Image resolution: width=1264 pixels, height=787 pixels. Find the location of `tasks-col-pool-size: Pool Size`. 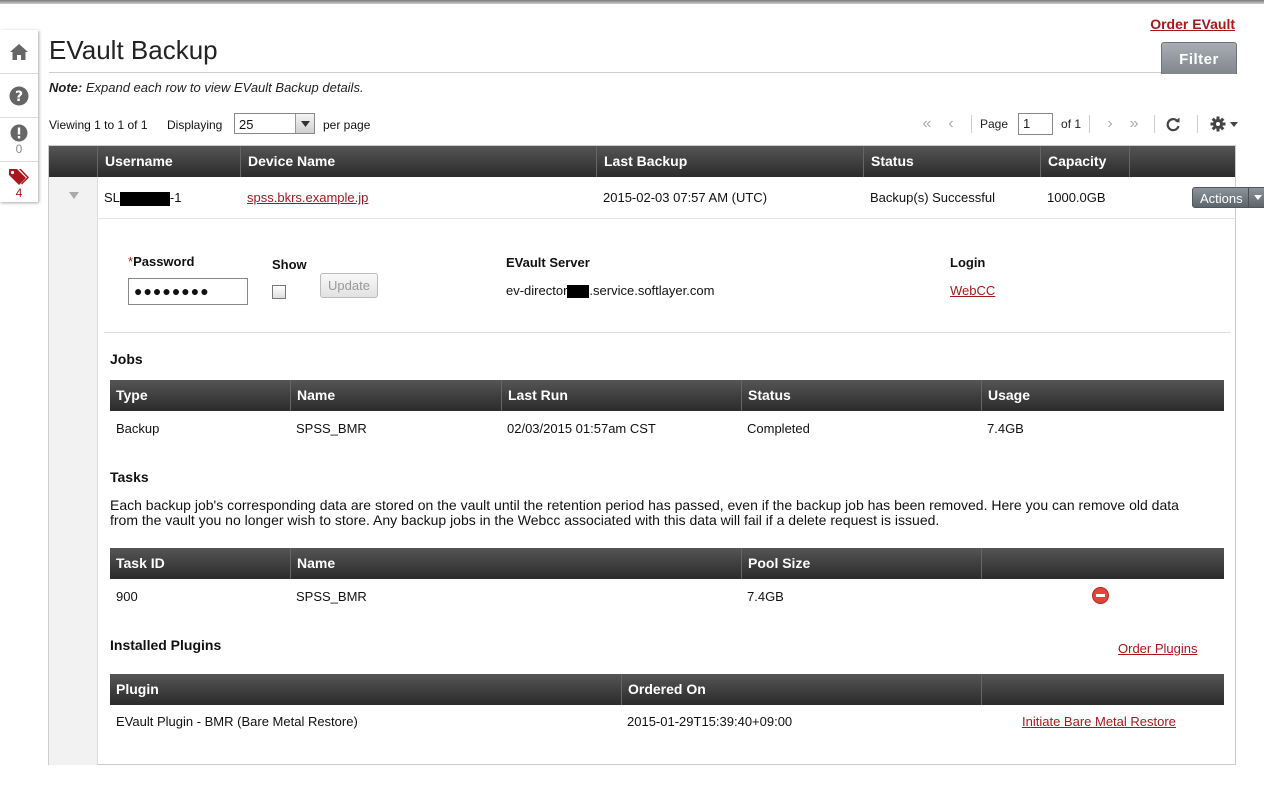

tasks-col-pool-size: Pool Size is located at coordinates (861, 563).